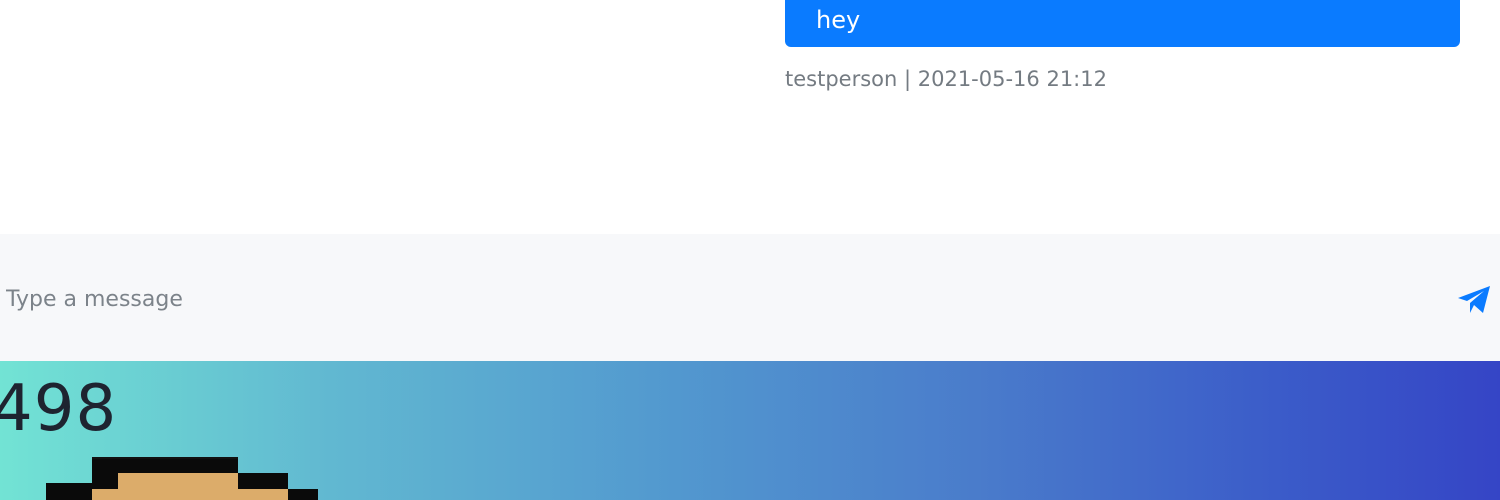 The image size is (1500, 500). Describe the element at coordinates (838, 20) in the screenshot. I see `message-text: hey` at that location.